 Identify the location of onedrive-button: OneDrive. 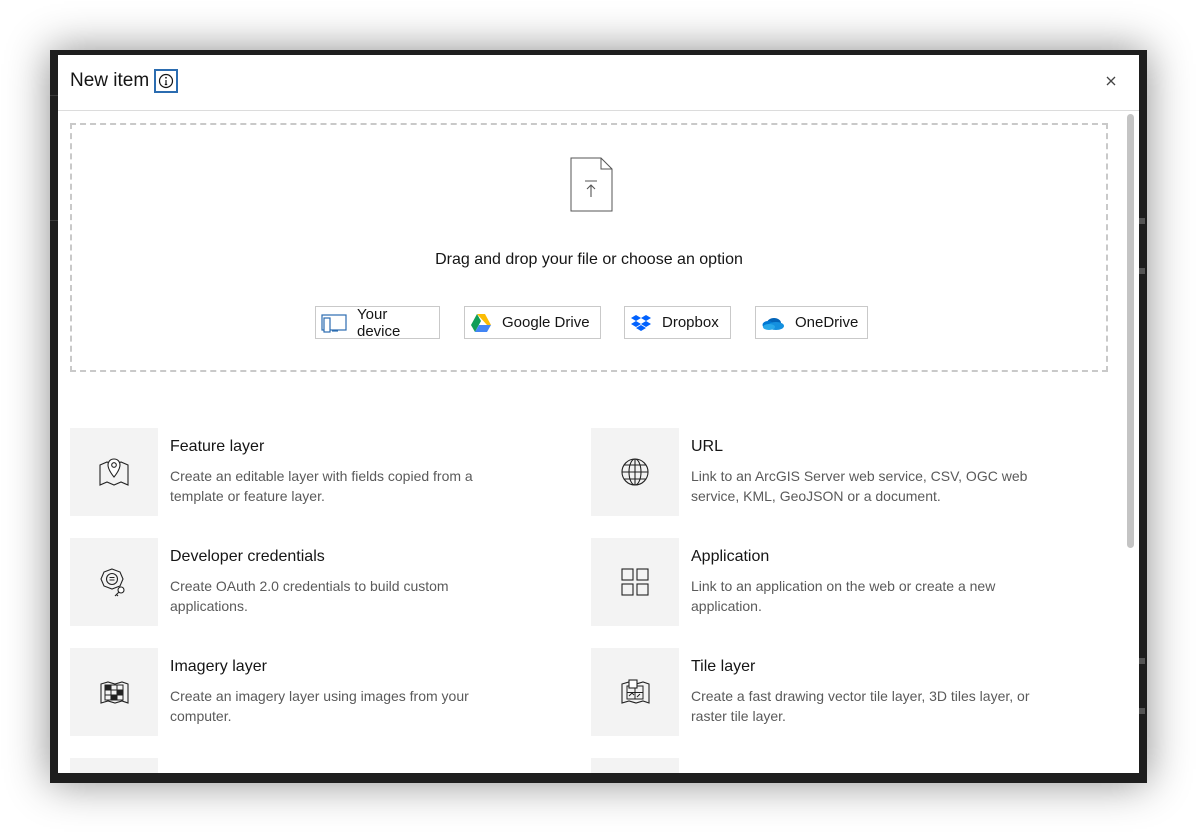
(811, 322).